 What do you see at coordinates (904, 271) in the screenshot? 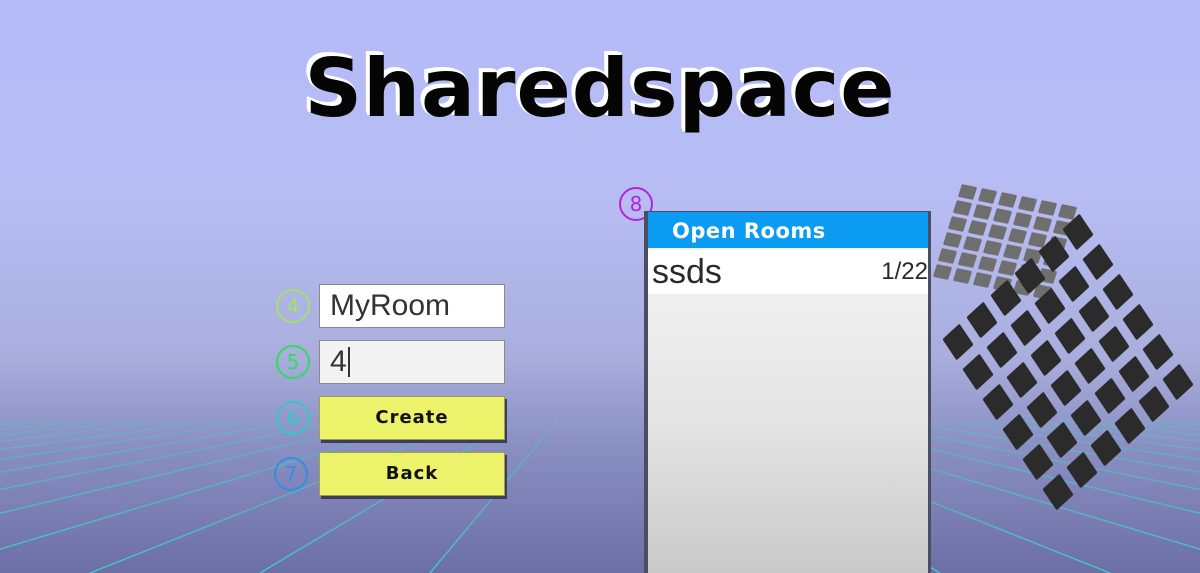
I see `room-player-count: 1/22` at bounding box center [904, 271].